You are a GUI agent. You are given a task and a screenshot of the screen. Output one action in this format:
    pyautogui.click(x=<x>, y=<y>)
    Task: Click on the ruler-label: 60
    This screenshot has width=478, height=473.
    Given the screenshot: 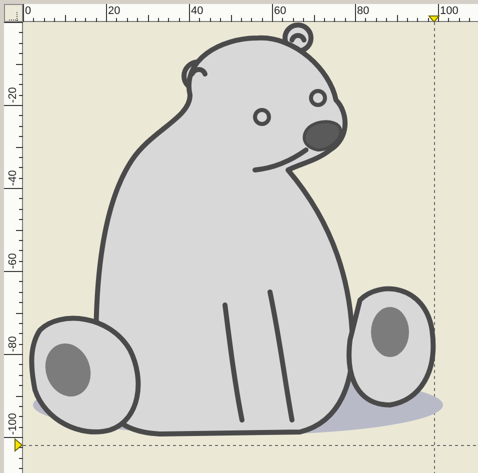 What is the action you would take?
    pyautogui.click(x=280, y=11)
    